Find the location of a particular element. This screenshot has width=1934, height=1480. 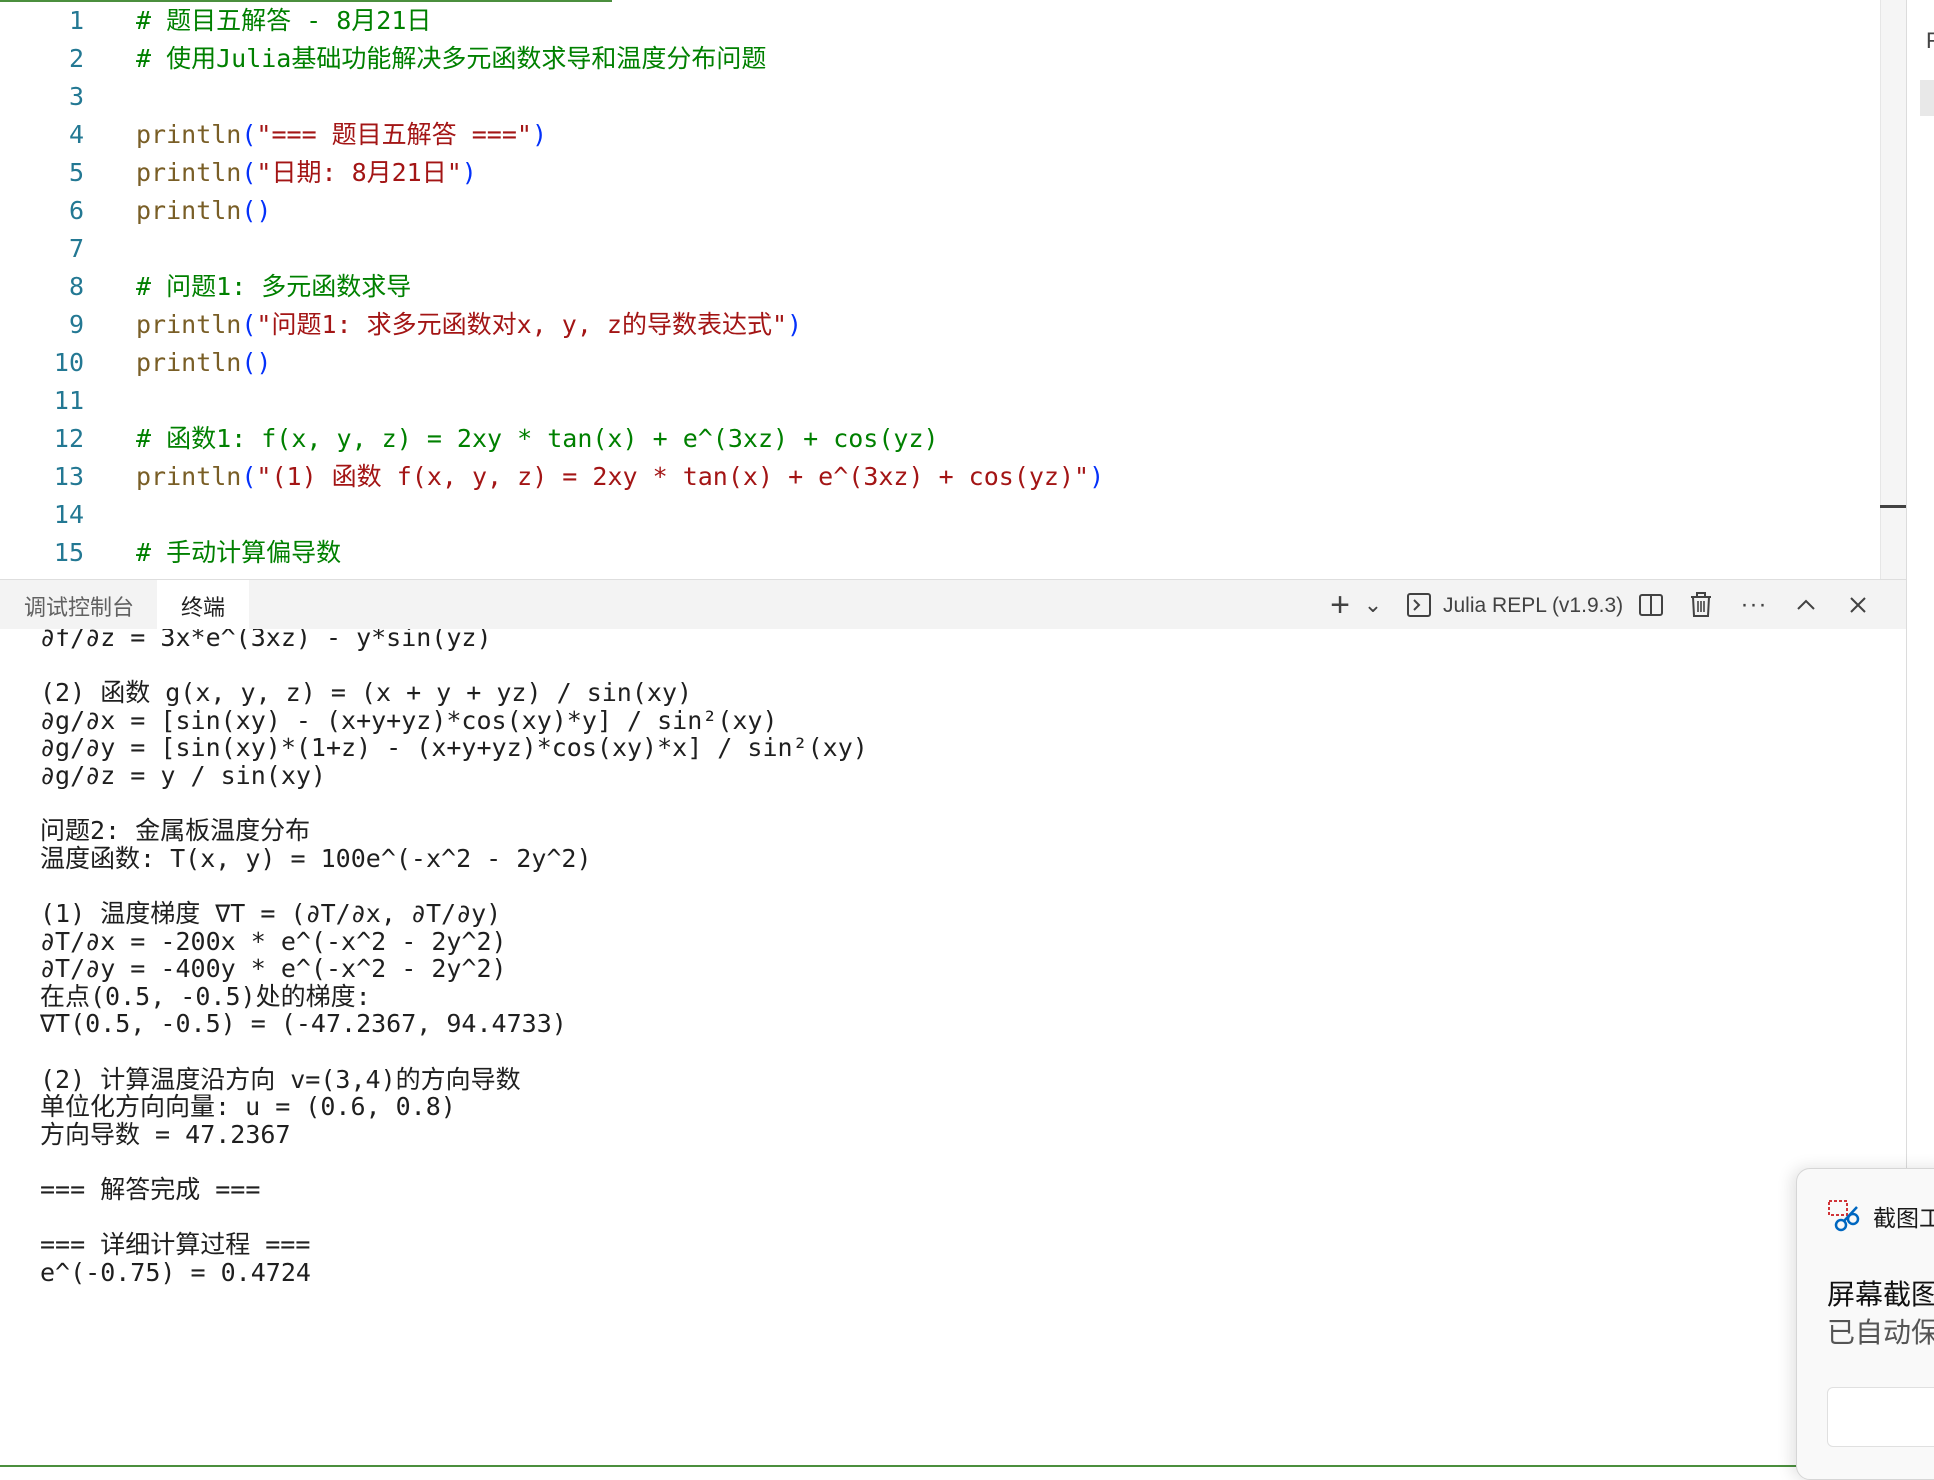

notification-app-name: 截图工 is located at coordinates (1903, 1218).